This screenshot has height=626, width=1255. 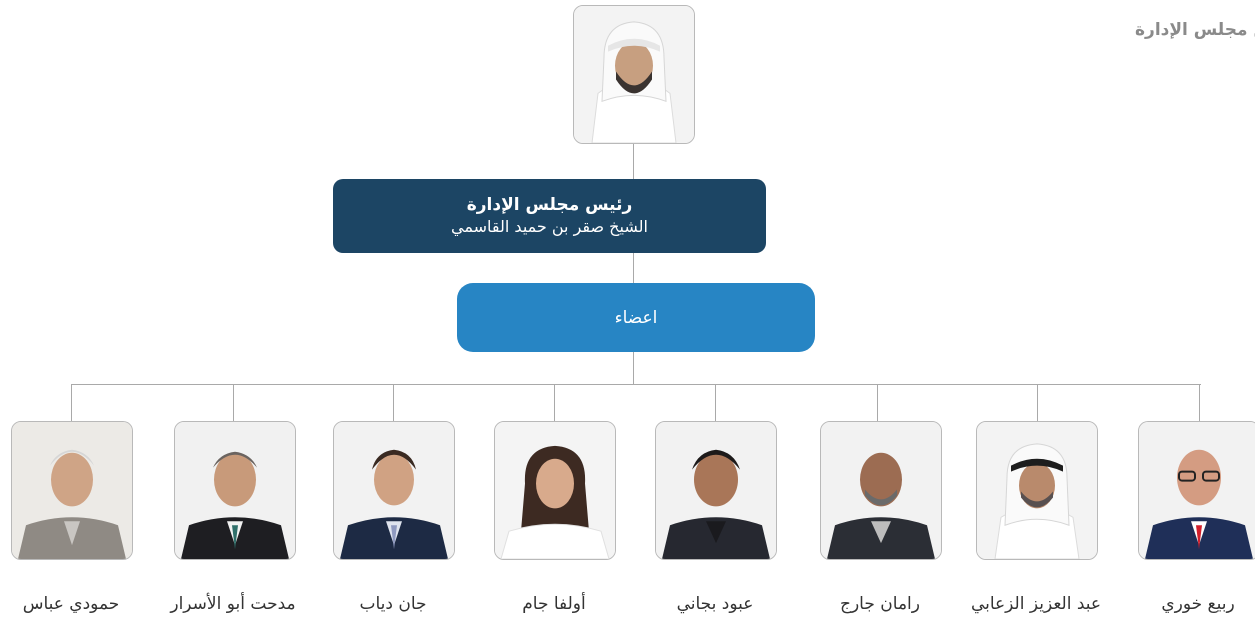 I want to click on member-name: حمودي عباس, so click(x=71, y=604).